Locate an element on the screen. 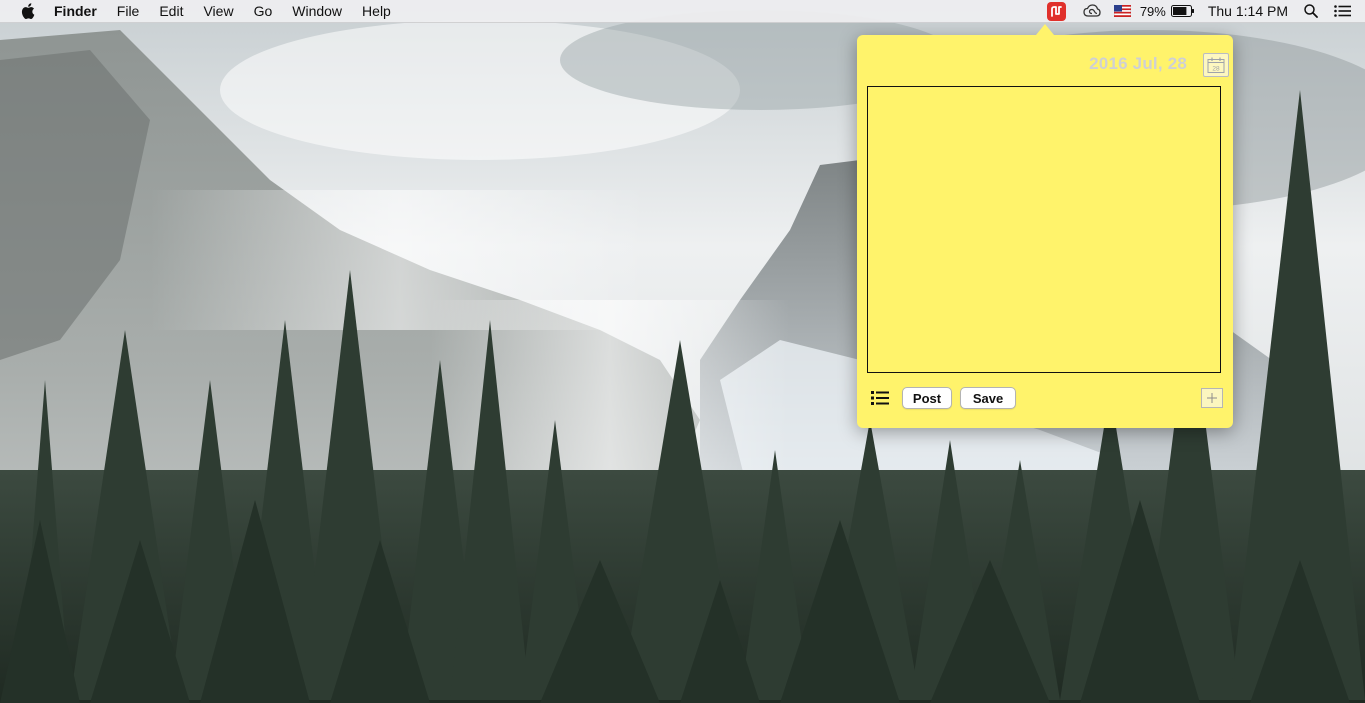 The width and height of the screenshot is (1365, 703). battery-icon is located at coordinates (1182, 11).